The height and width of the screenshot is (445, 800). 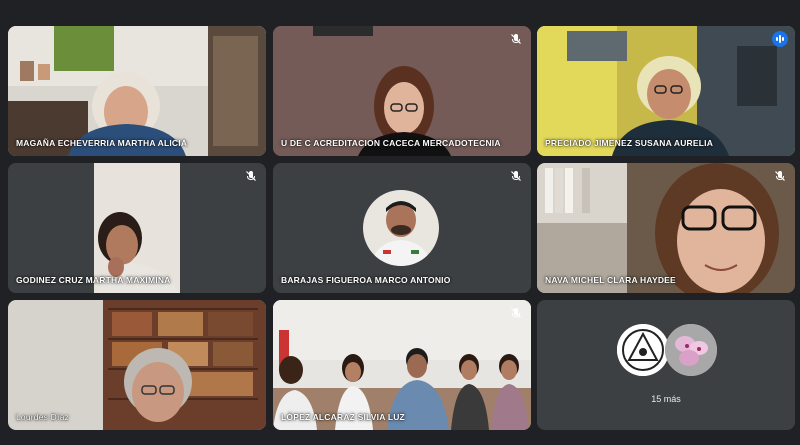 I want to click on participant-name: MAGAÑA ECHEVERRIA MARTHA ALICIA, so click(x=102, y=143).